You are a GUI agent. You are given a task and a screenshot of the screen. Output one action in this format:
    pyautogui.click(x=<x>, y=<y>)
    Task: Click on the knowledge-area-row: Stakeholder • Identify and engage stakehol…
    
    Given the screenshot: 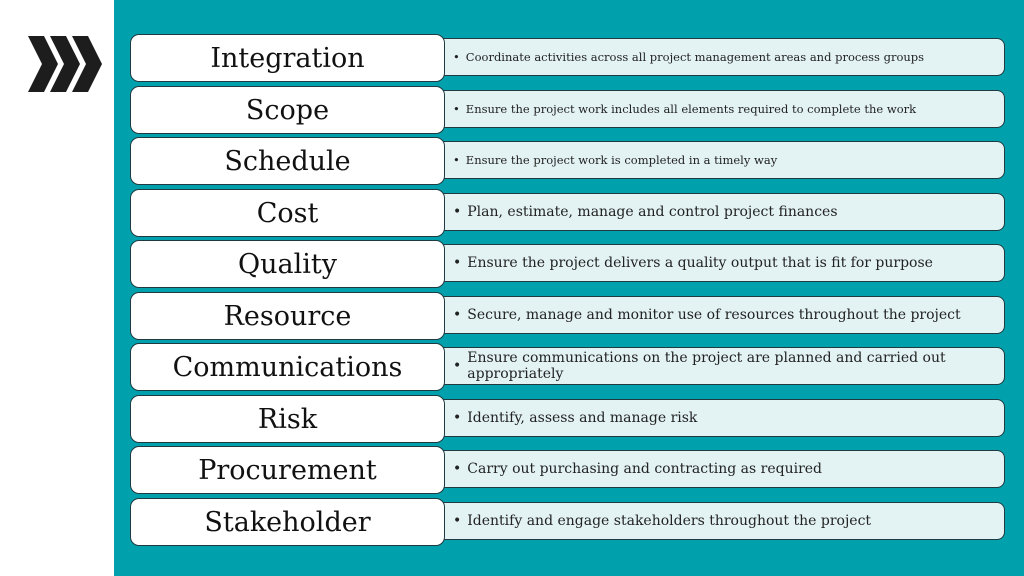 What is the action you would take?
    pyautogui.click(x=568, y=522)
    